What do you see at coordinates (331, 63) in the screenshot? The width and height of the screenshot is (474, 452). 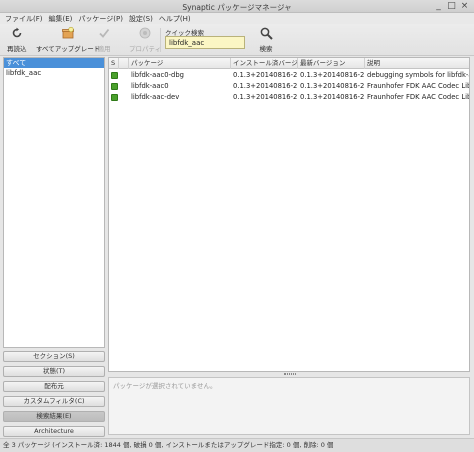 I see `column-latest-version: 最新バージョン` at bounding box center [331, 63].